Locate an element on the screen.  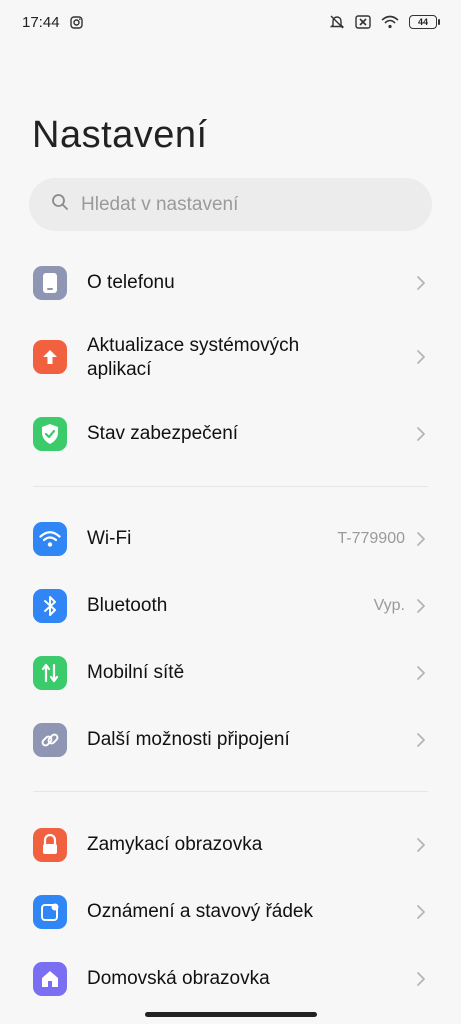
settings-item-app-updates: Aktualizace systémových aplikací is located at coordinates (230, 357).